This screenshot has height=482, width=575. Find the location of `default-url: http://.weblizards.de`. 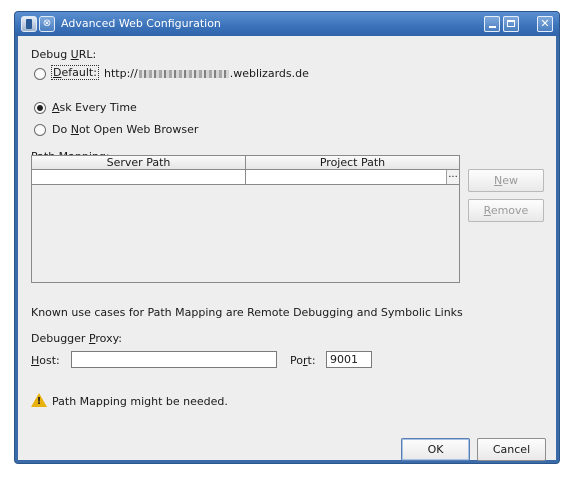

default-url: http://.weblizards.de is located at coordinates (206, 73).